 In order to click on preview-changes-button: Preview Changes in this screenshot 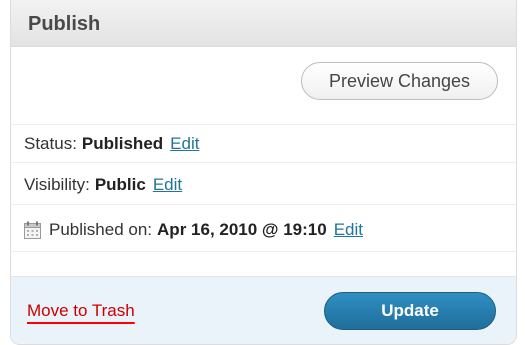, I will do `click(399, 81)`.